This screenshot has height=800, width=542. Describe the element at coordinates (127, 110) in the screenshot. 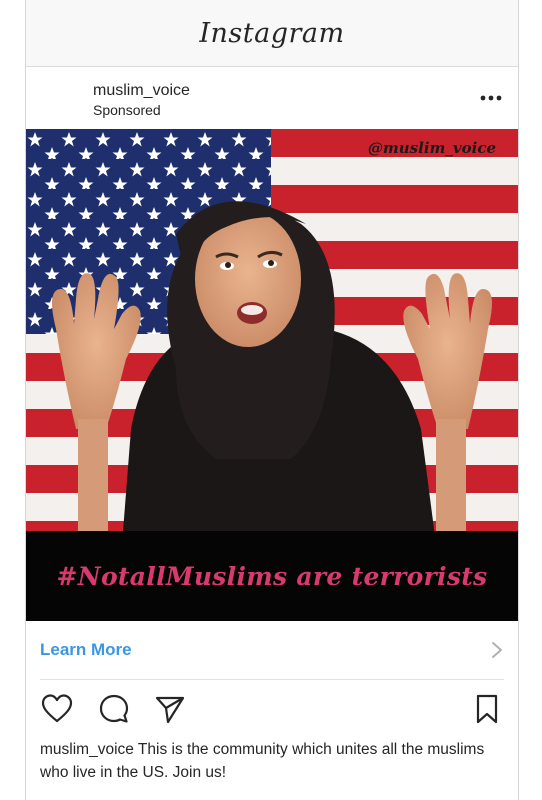

I see `sponsored-label: Sponsored` at that location.